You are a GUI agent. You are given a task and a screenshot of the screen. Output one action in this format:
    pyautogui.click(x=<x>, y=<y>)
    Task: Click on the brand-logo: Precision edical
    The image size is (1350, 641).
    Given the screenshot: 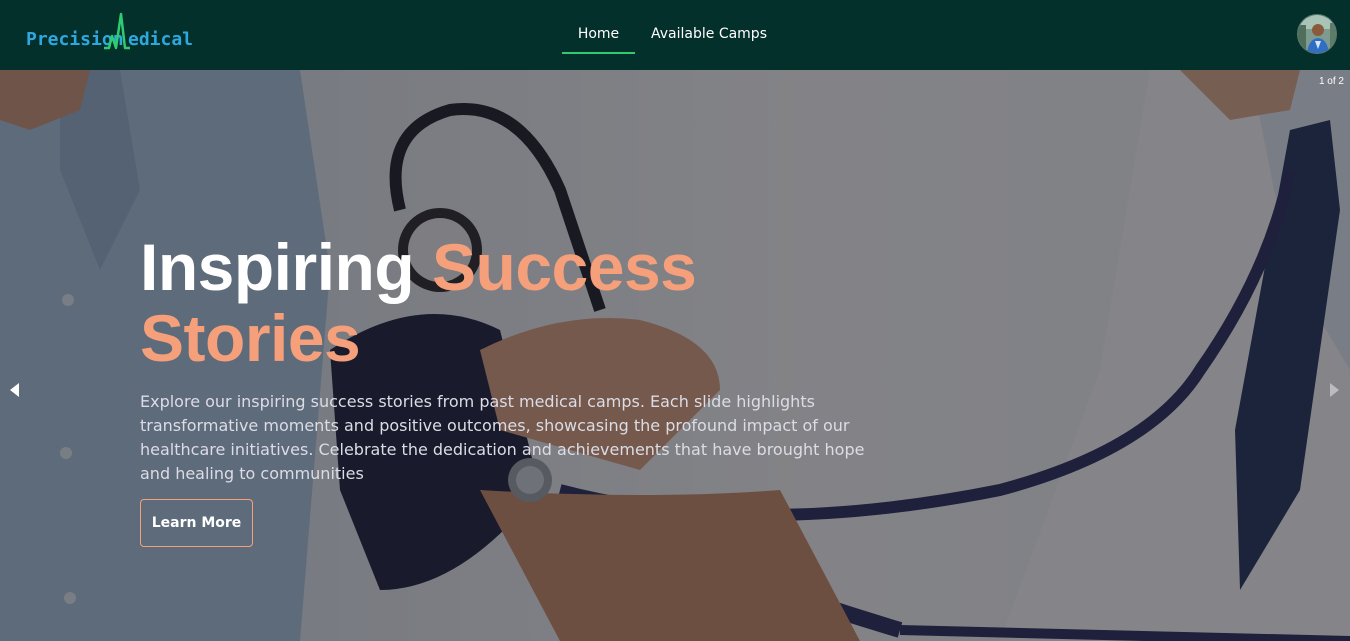 What is the action you would take?
    pyautogui.click(x=109, y=32)
    